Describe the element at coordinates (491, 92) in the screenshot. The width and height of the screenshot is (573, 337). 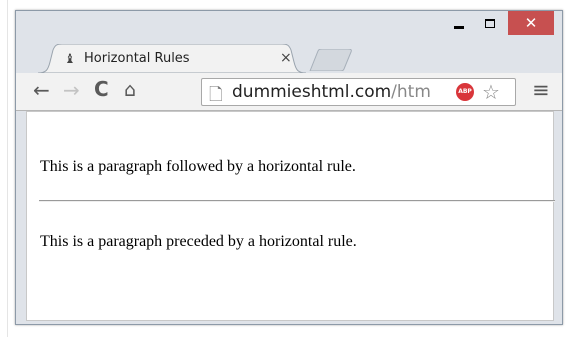
I see `bookmark-star-icon: ☆` at that location.